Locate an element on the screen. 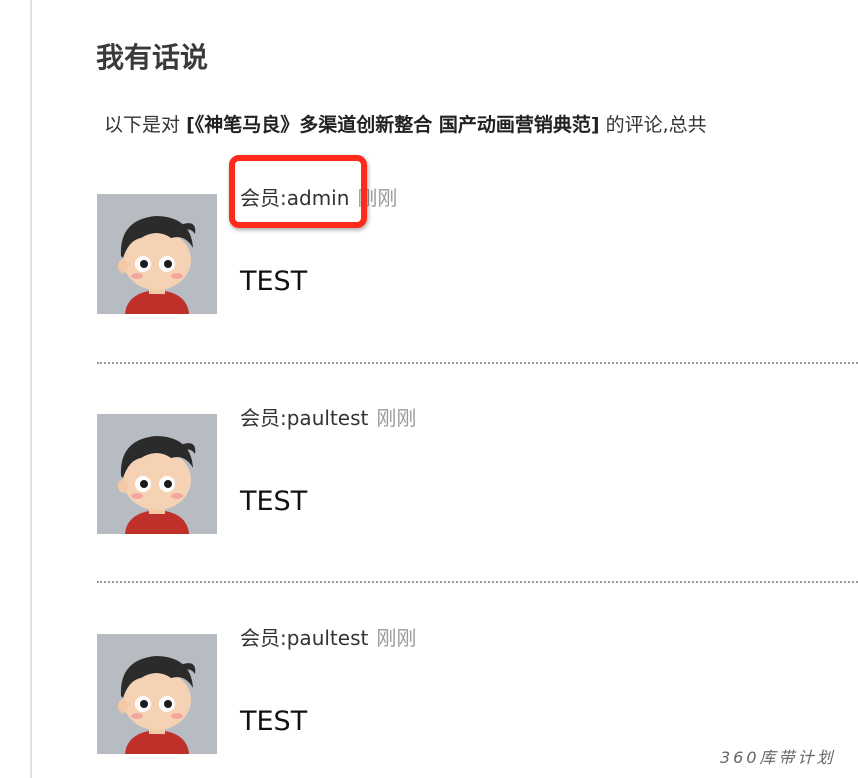 This screenshot has height=778, width=858. annotation-highlight-box is located at coordinates (298, 191).